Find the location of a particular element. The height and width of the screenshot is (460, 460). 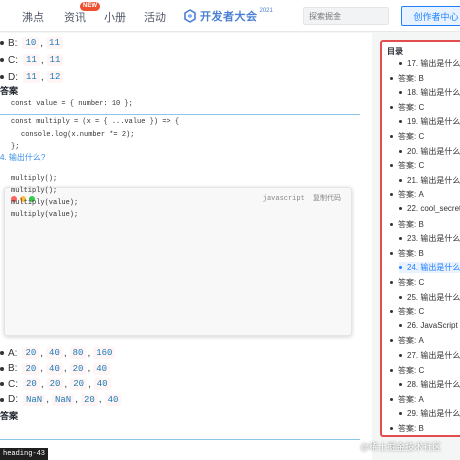

toc-item-label: 答案: A is located at coordinates (411, 341).